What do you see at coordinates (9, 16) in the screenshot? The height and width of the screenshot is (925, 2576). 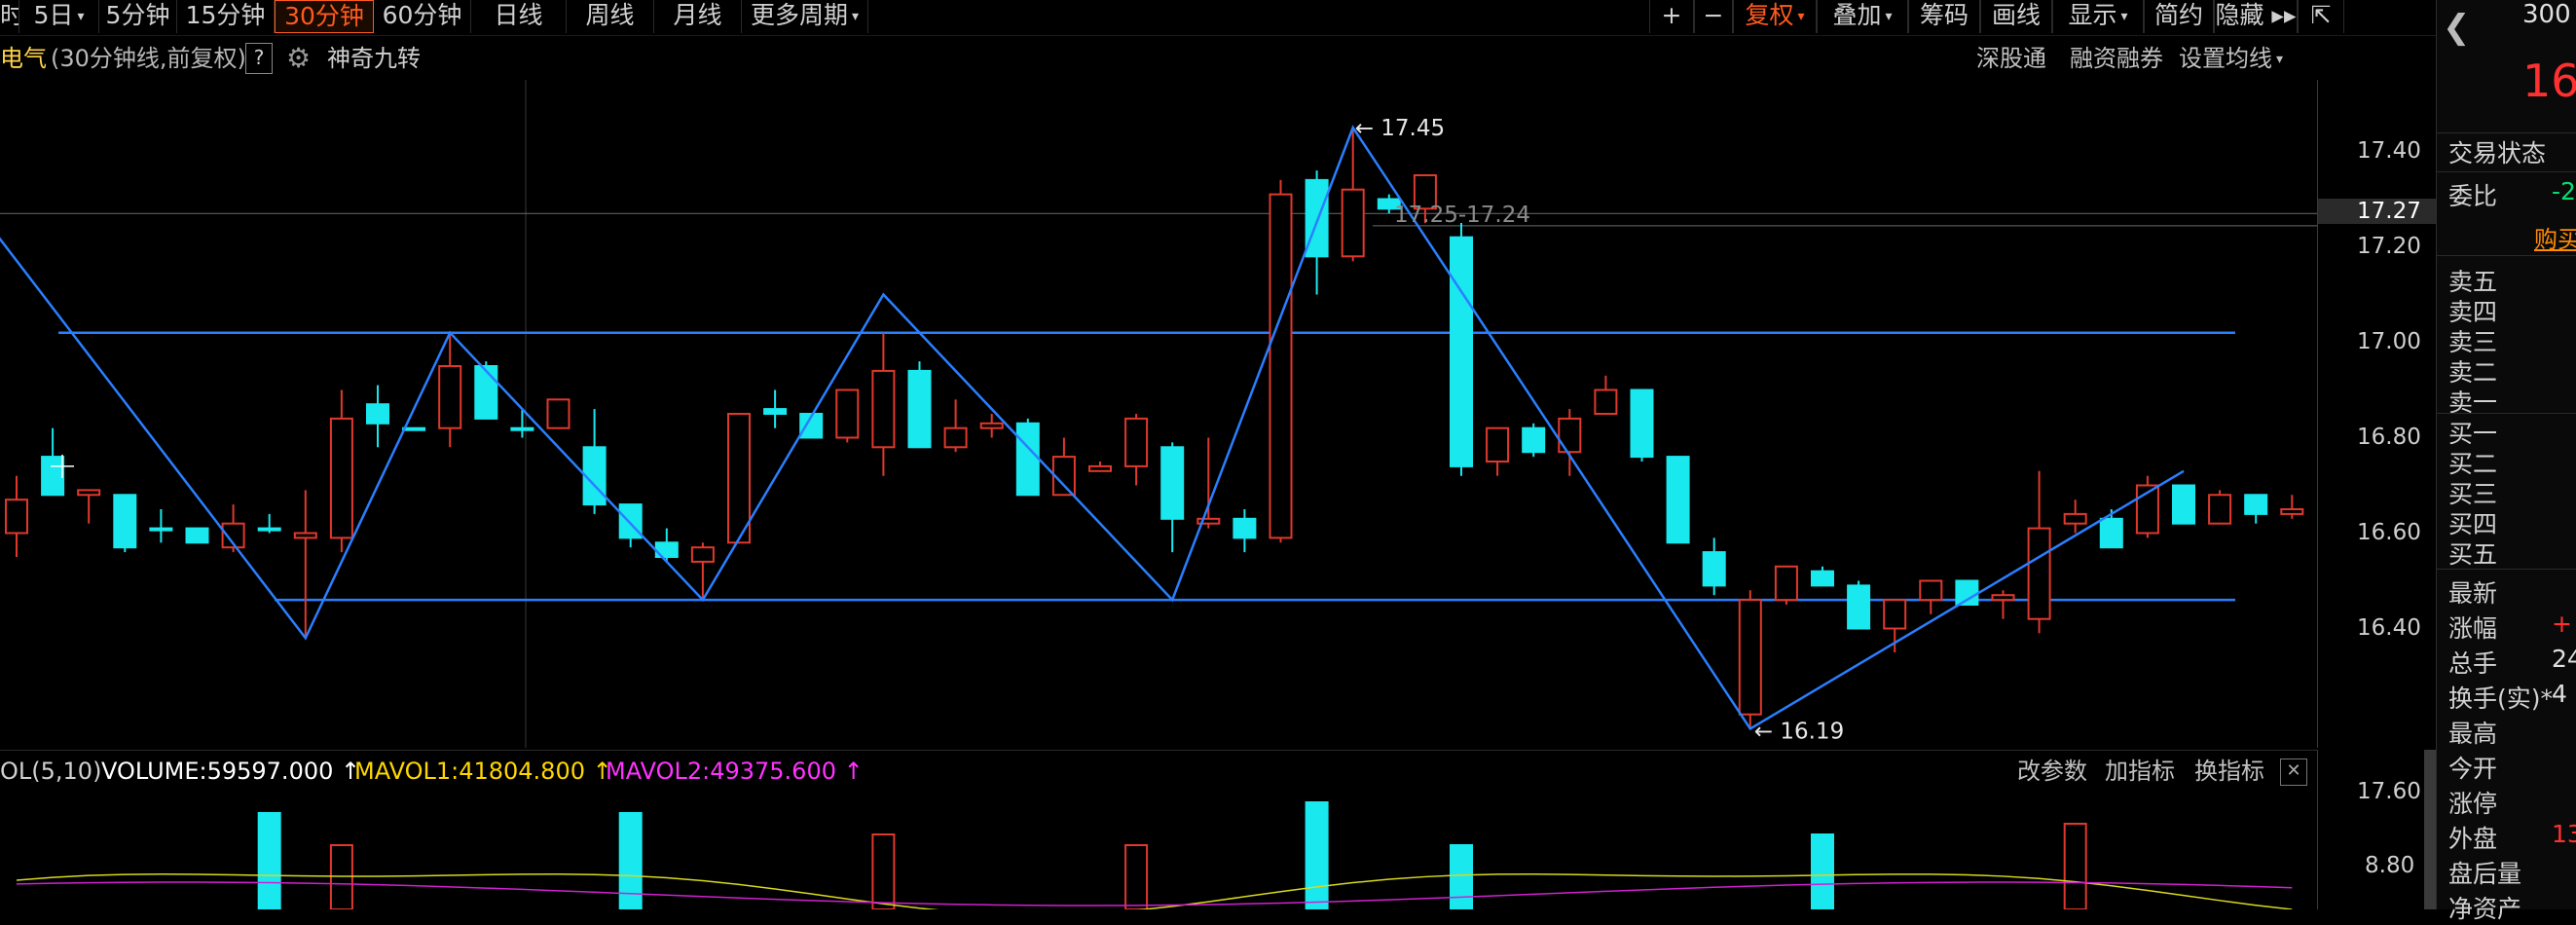 I see `period-tab-0: 时` at bounding box center [9, 16].